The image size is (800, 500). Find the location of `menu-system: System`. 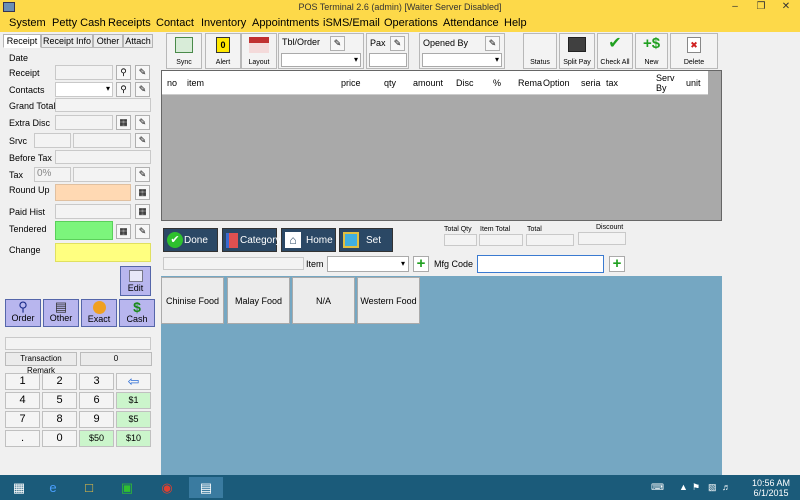

menu-system: System is located at coordinates (27, 23).